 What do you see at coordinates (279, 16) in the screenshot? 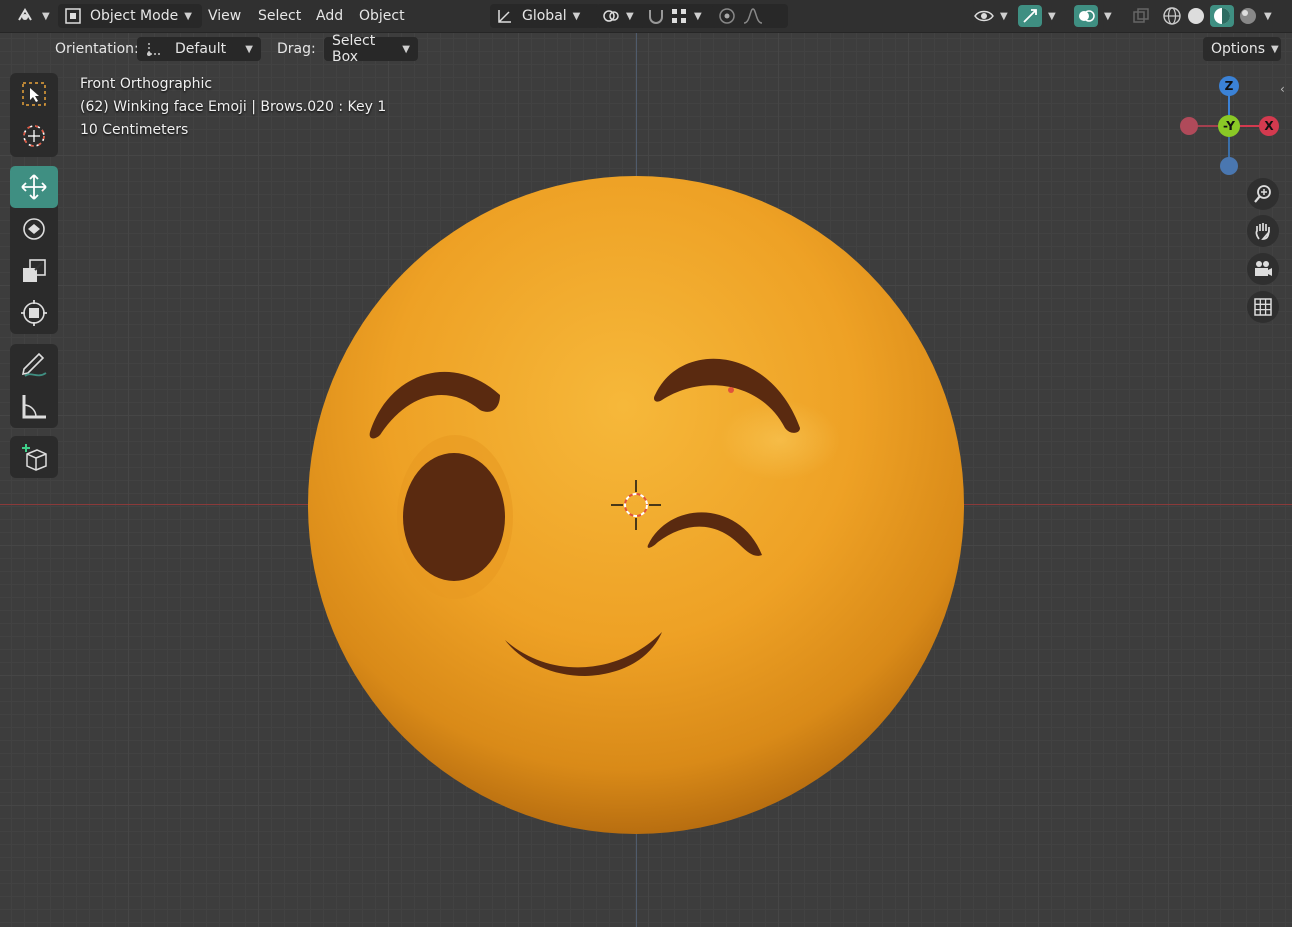
I see `menu-select: Select` at bounding box center [279, 16].